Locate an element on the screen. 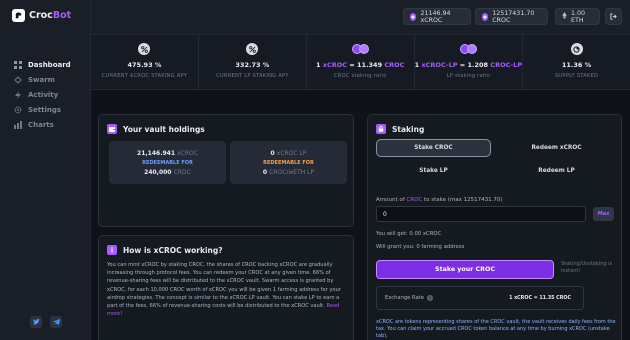 The image size is (630, 340). holding-unit: xCROC is located at coordinates (187, 153).